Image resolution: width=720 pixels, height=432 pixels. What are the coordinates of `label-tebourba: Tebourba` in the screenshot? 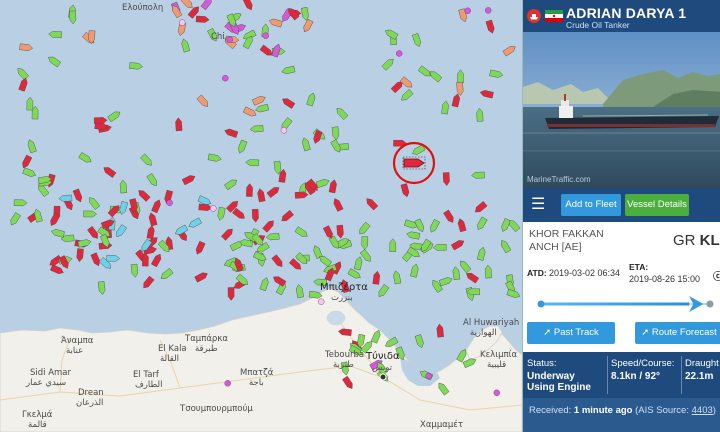 It's located at (345, 355).